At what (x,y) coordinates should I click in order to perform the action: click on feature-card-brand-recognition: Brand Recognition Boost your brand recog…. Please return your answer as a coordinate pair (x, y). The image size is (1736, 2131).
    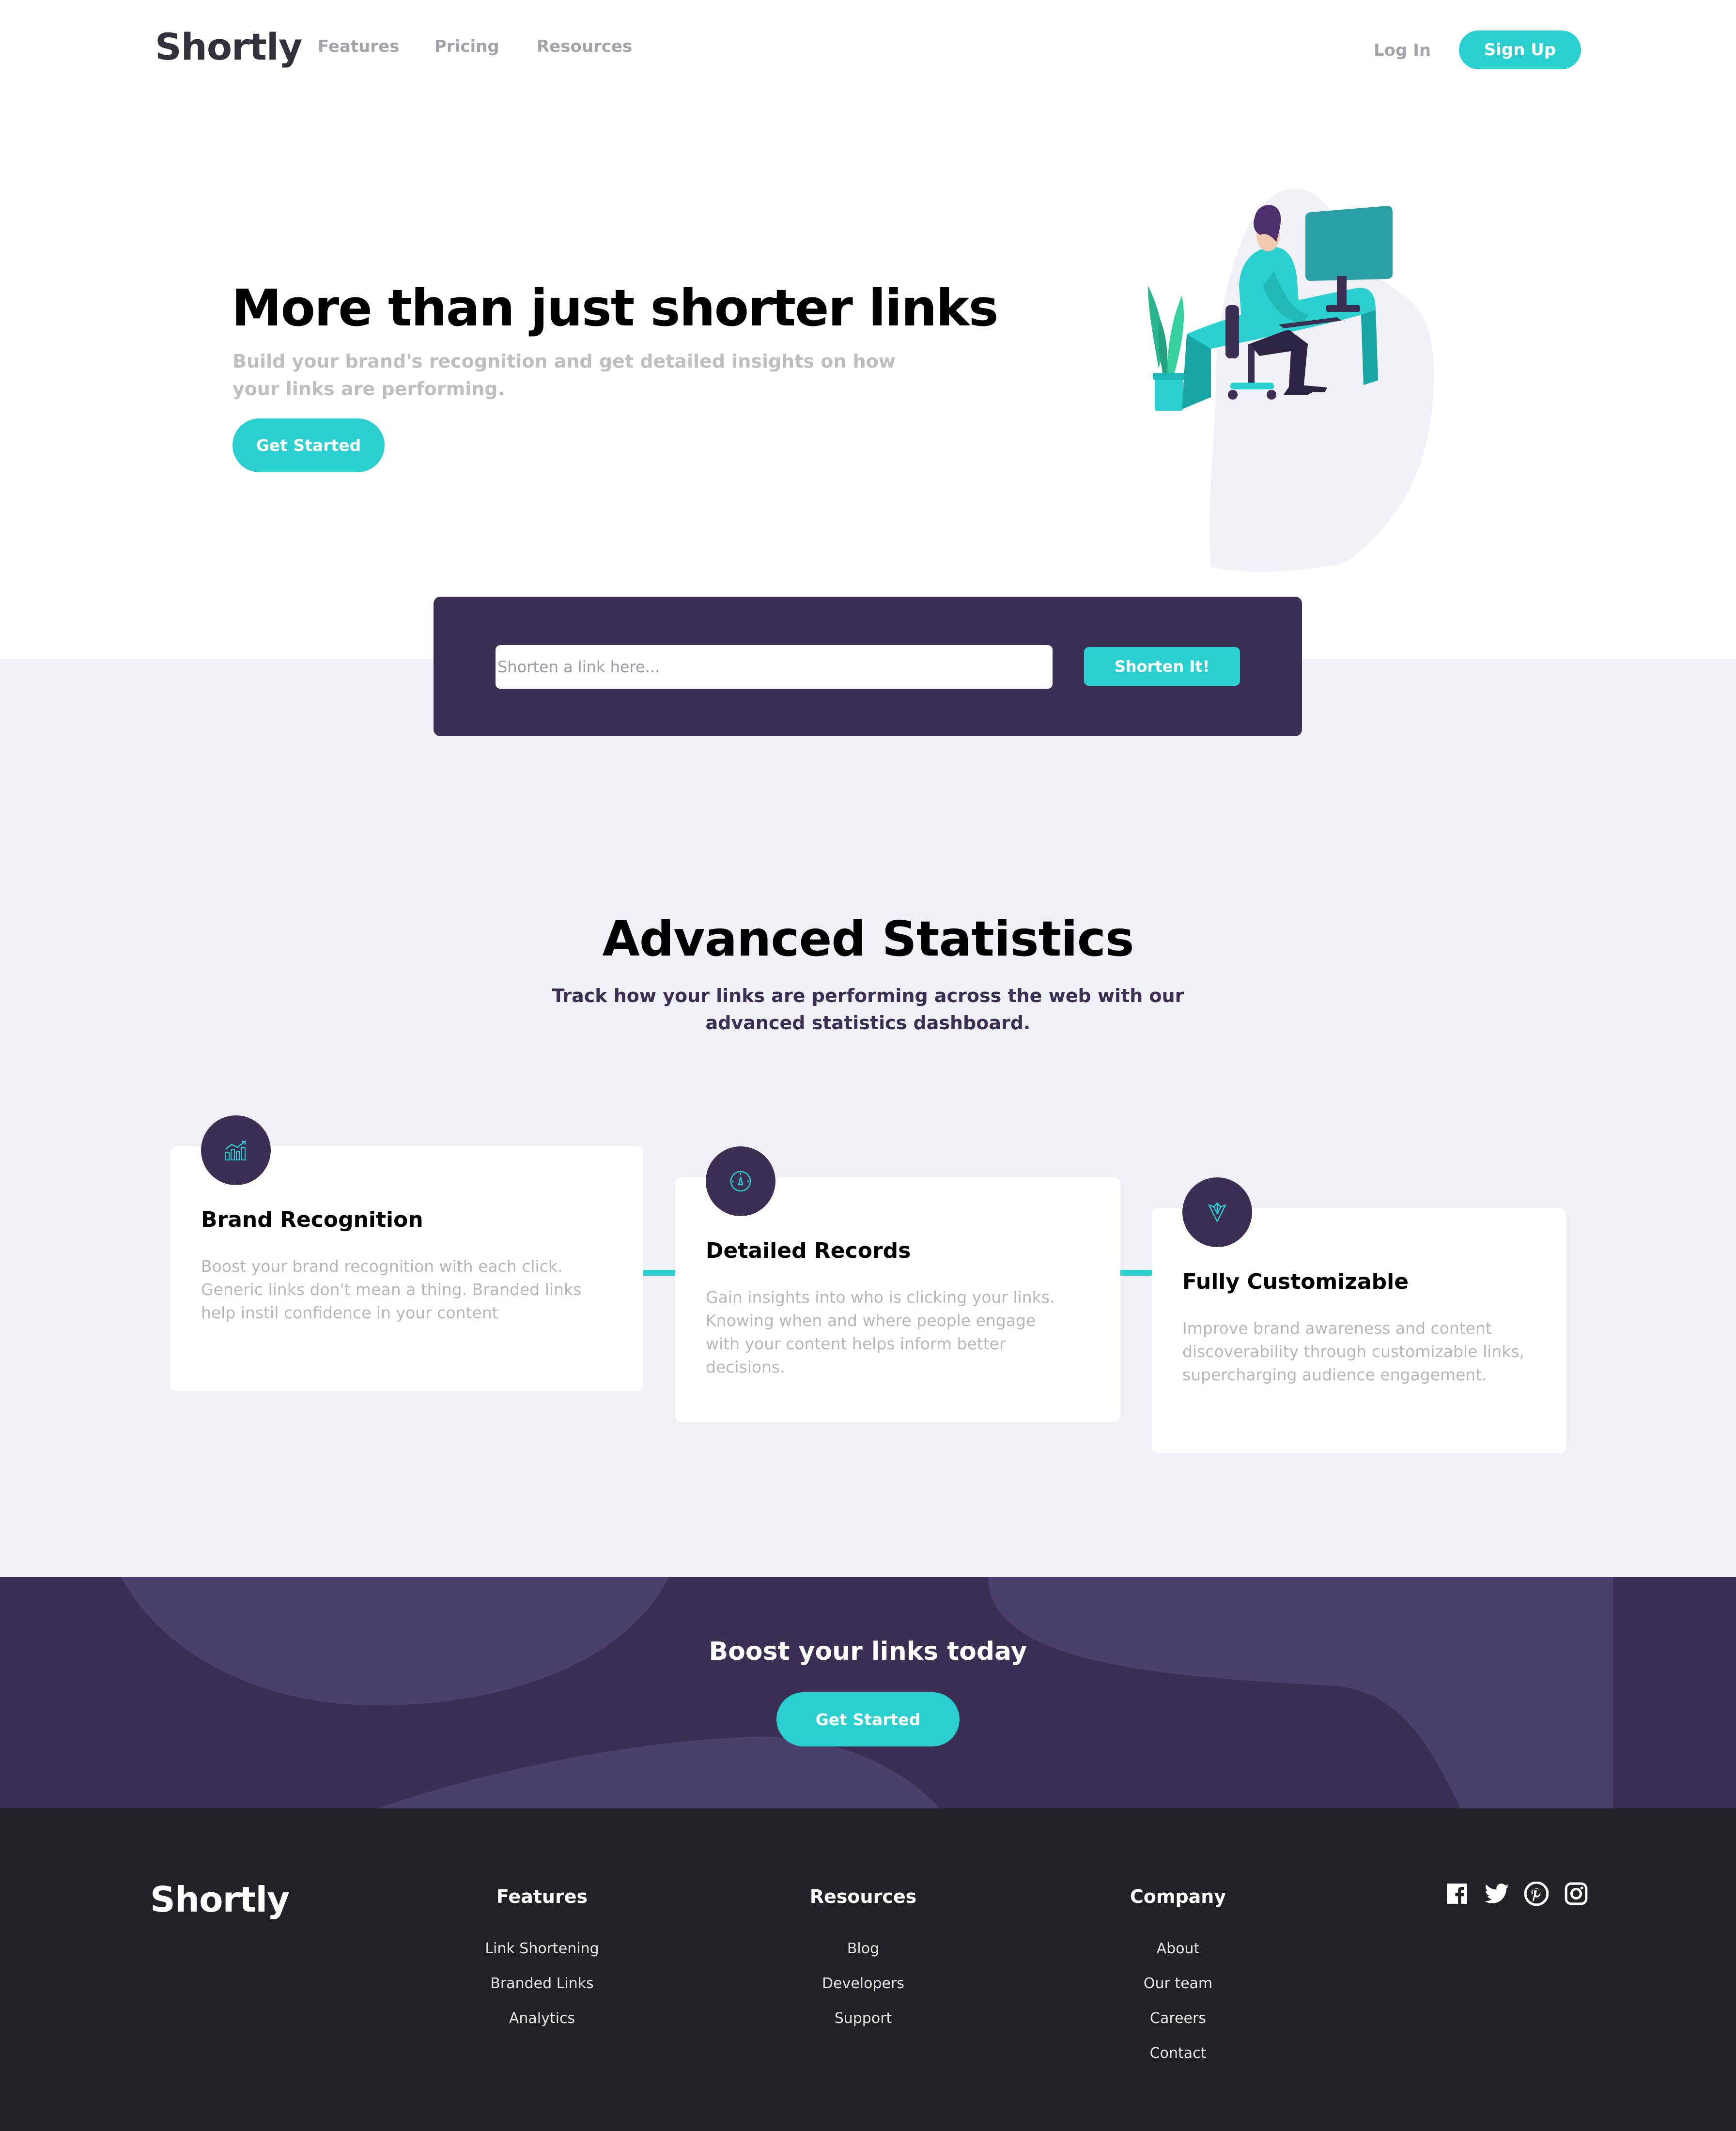
    Looking at the image, I should click on (406, 1253).